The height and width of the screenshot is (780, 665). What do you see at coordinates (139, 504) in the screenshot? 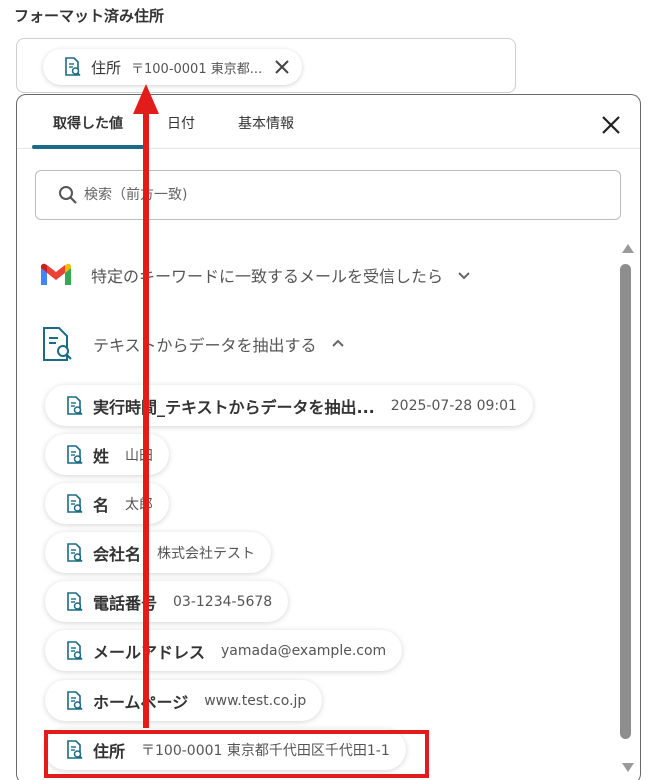
I see `chip-value: 太郎` at bounding box center [139, 504].